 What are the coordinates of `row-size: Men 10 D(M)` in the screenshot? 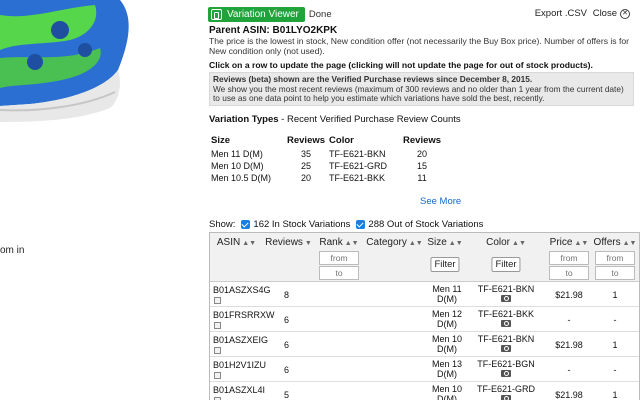 It's located at (447, 344).